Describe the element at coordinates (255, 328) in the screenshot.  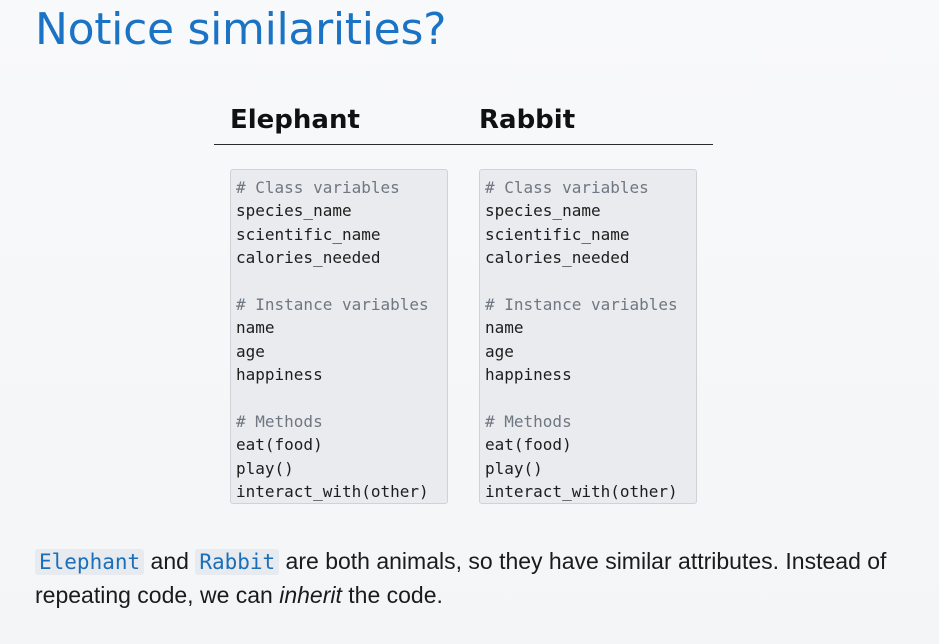
I see `elephant-code-line: name` at that location.